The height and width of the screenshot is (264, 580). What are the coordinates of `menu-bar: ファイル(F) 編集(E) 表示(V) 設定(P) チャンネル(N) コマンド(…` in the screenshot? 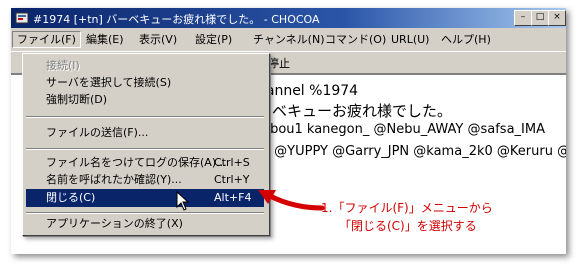 It's located at (288, 39).